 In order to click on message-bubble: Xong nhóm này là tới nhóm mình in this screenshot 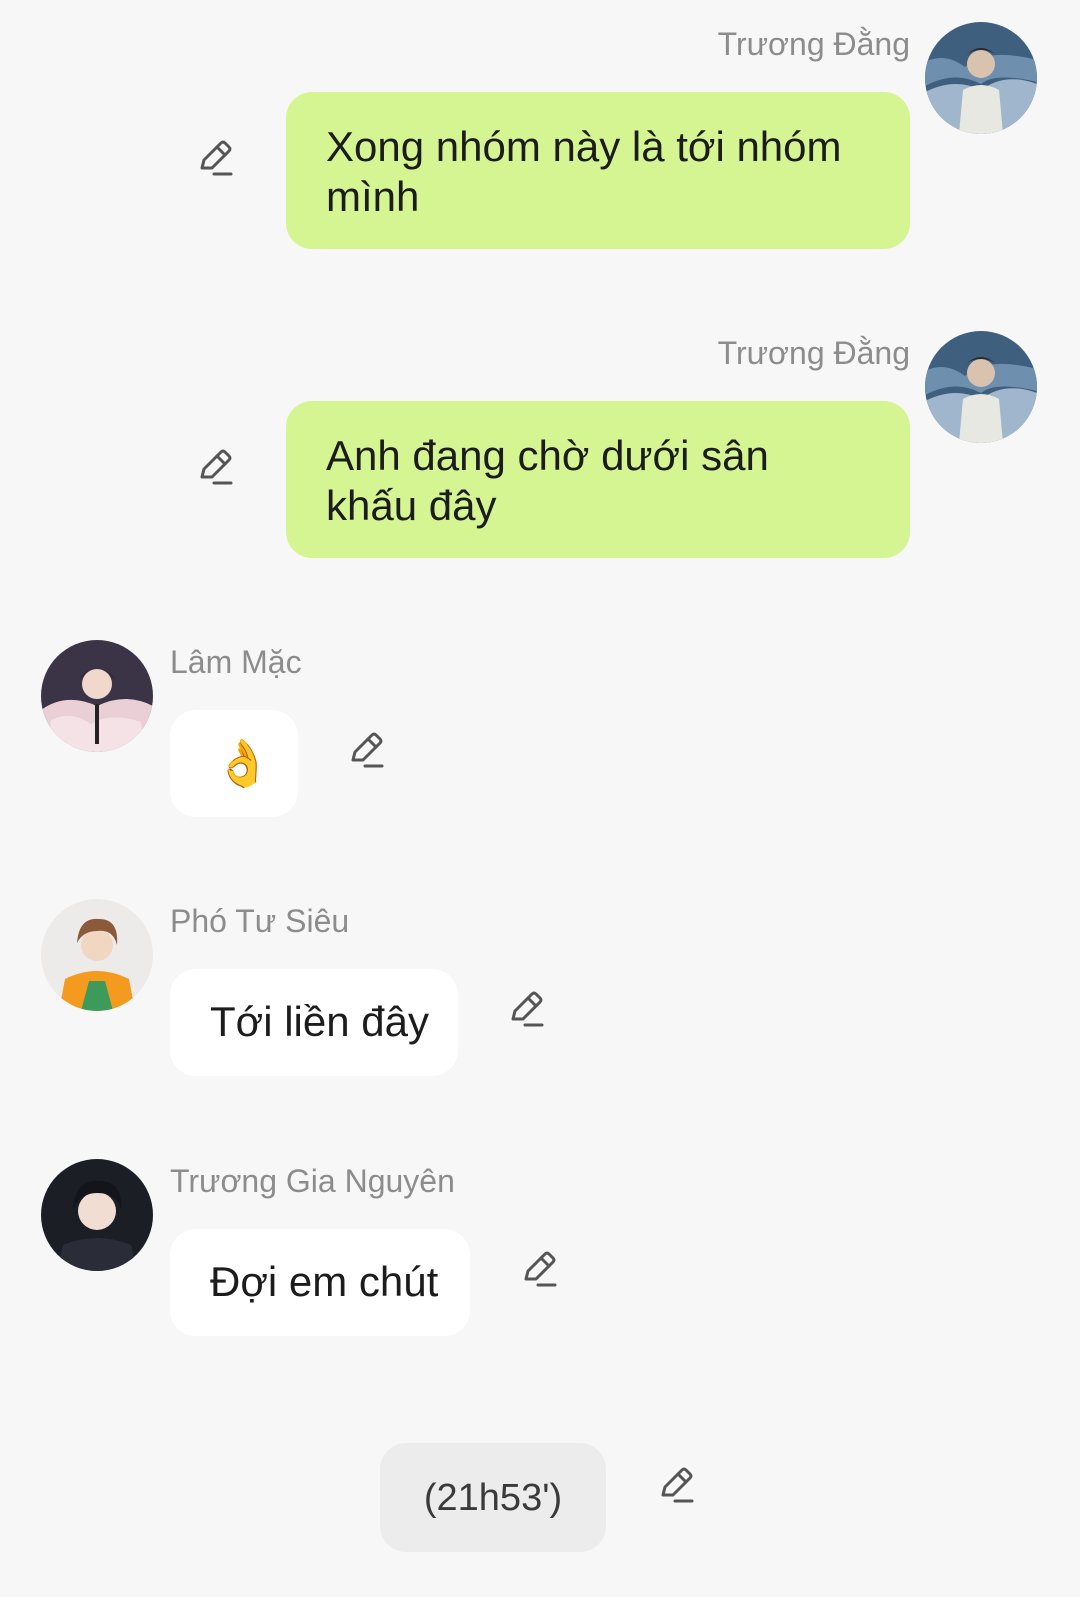, I will do `click(598, 170)`.